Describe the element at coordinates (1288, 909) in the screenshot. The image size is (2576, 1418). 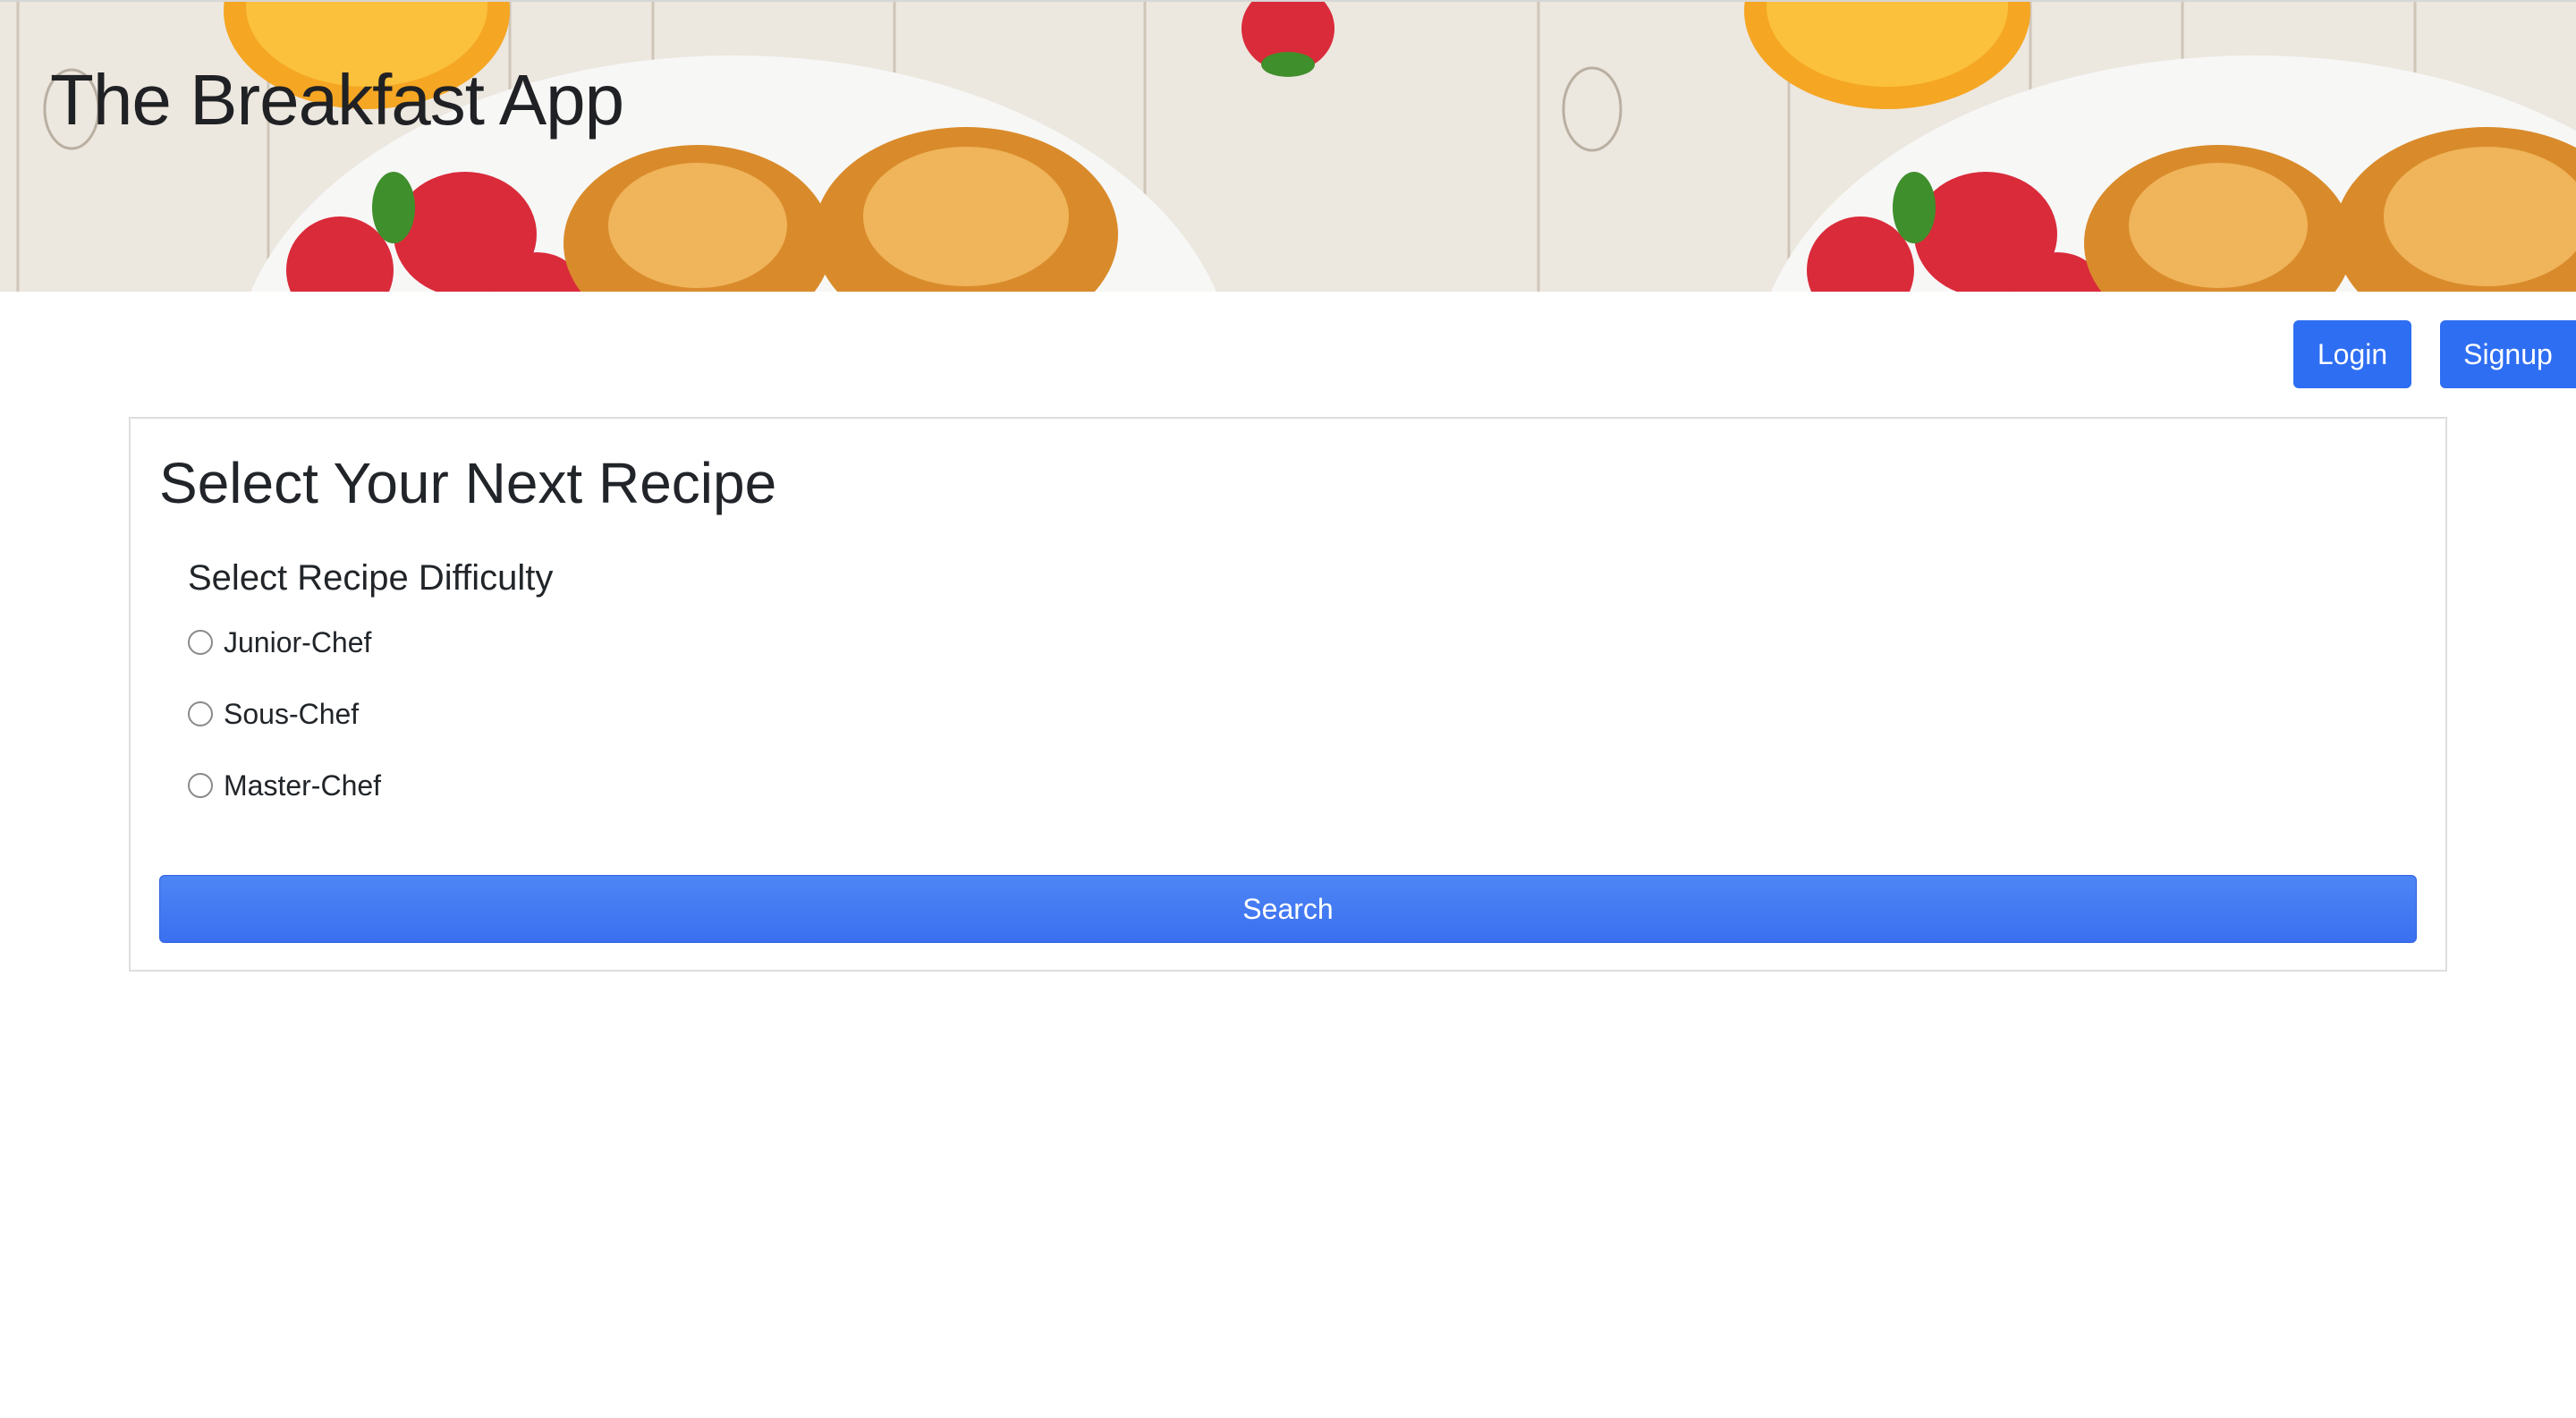
I see `search-button: Search` at that location.